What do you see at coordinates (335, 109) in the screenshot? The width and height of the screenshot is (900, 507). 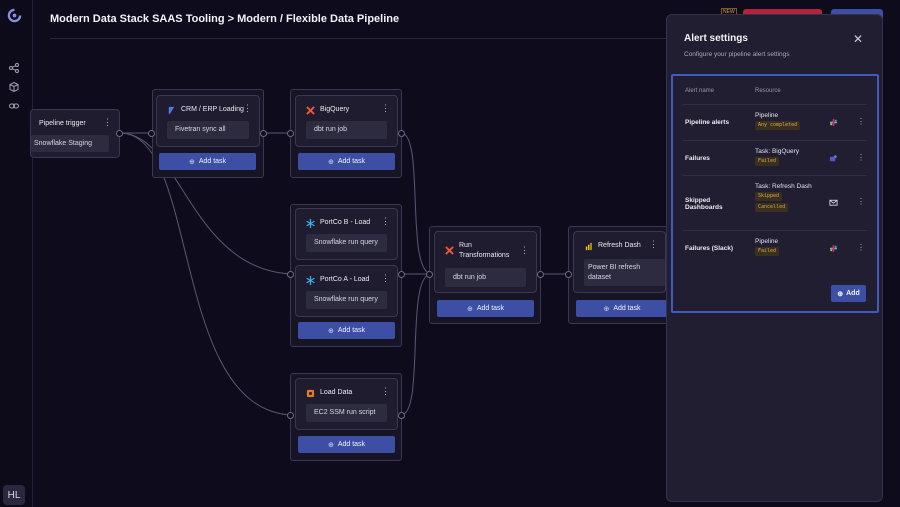 I see `node-title: BigQuery` at bounding box center [335, 109].